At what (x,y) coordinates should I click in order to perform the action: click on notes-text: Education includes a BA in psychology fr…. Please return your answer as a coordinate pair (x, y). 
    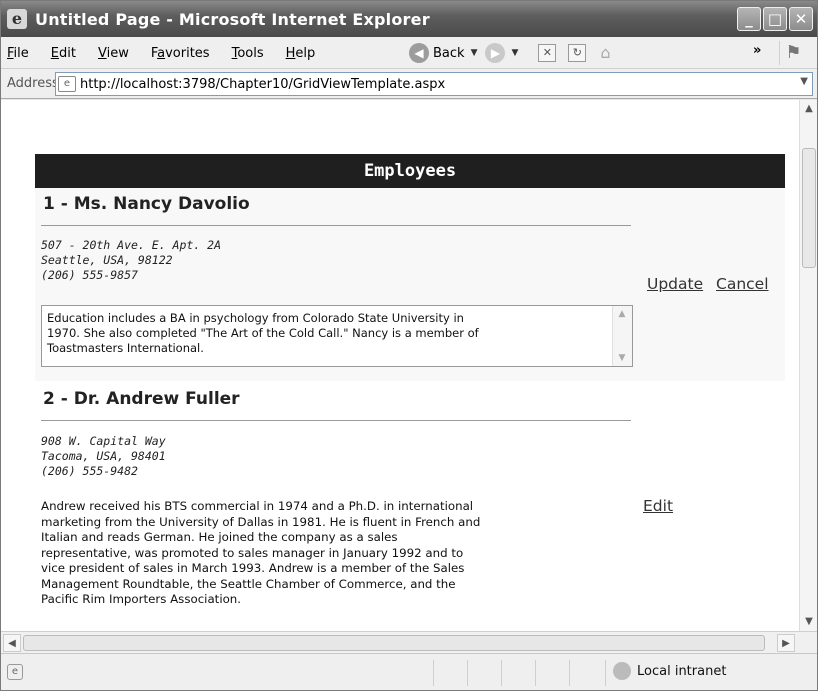
    Looking at the image, I should click on (327, 333).